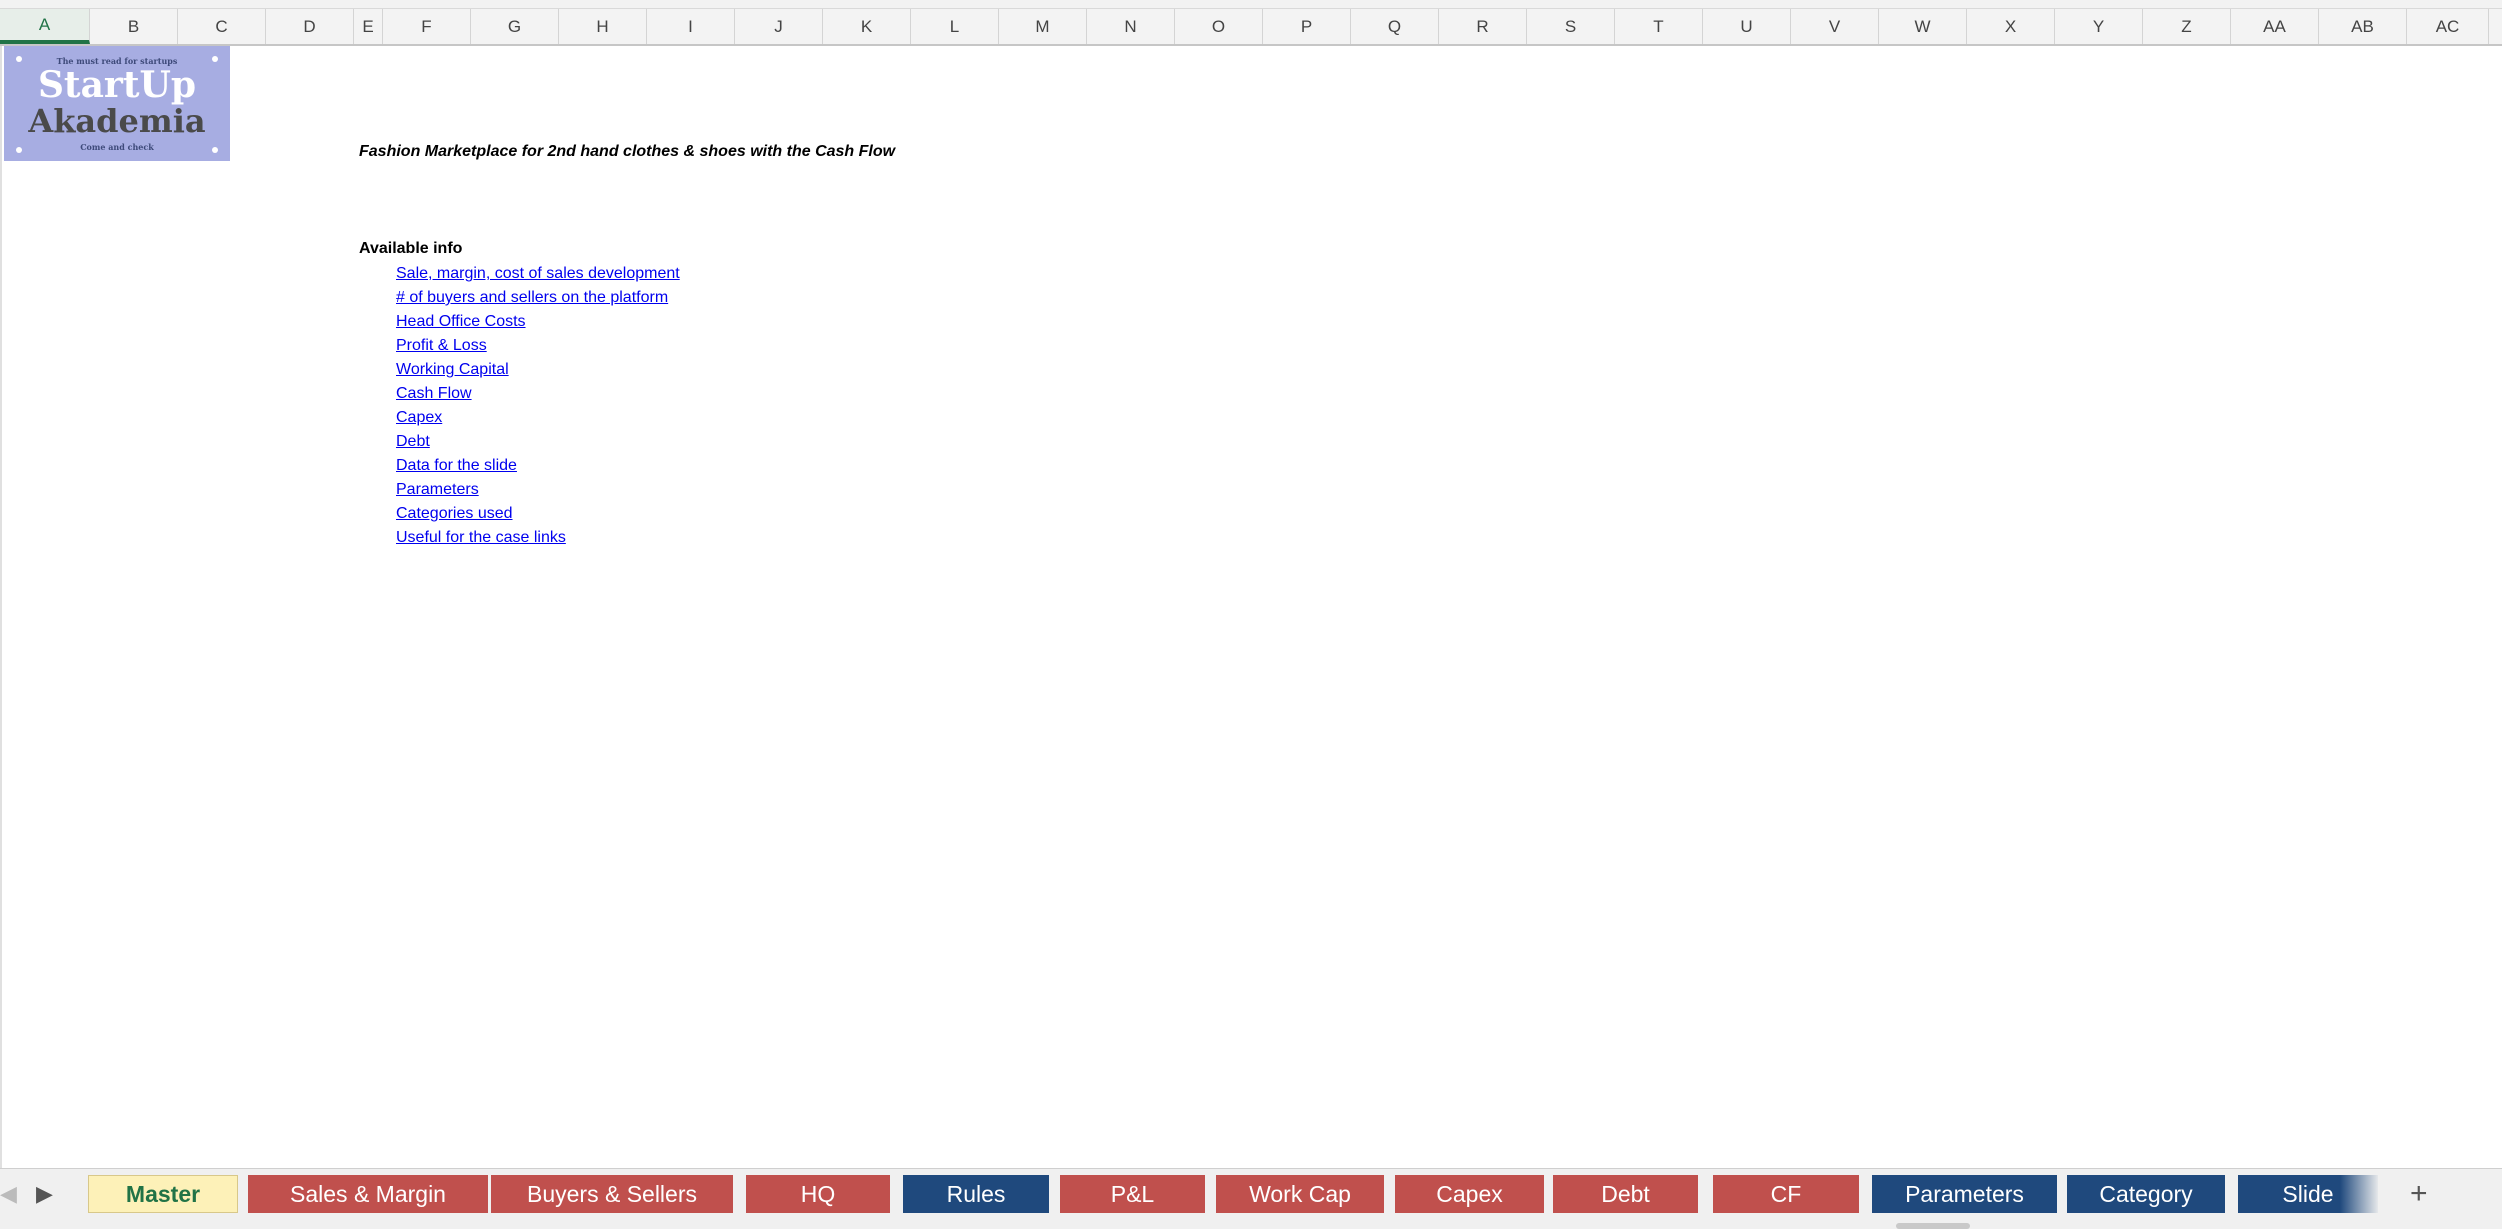 The width and height of the screenshot is (2502, 1229). What do you see at coordinates (413, 441) in the screenshot?
I see `info-link: Debt` at bounding box center [413, 441].